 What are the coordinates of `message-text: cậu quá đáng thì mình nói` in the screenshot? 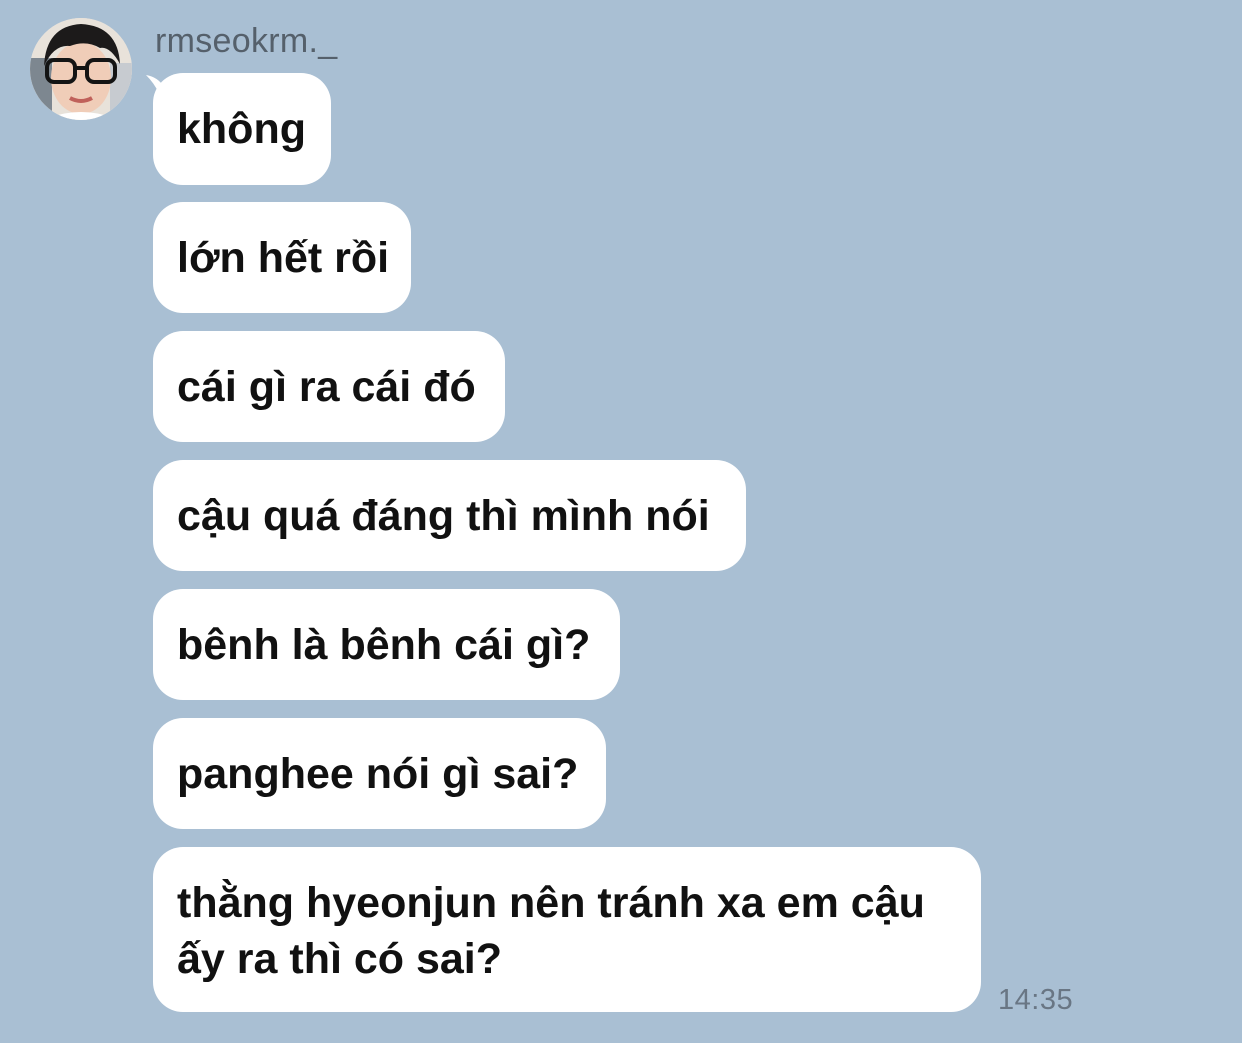 It's located at (443, 515).